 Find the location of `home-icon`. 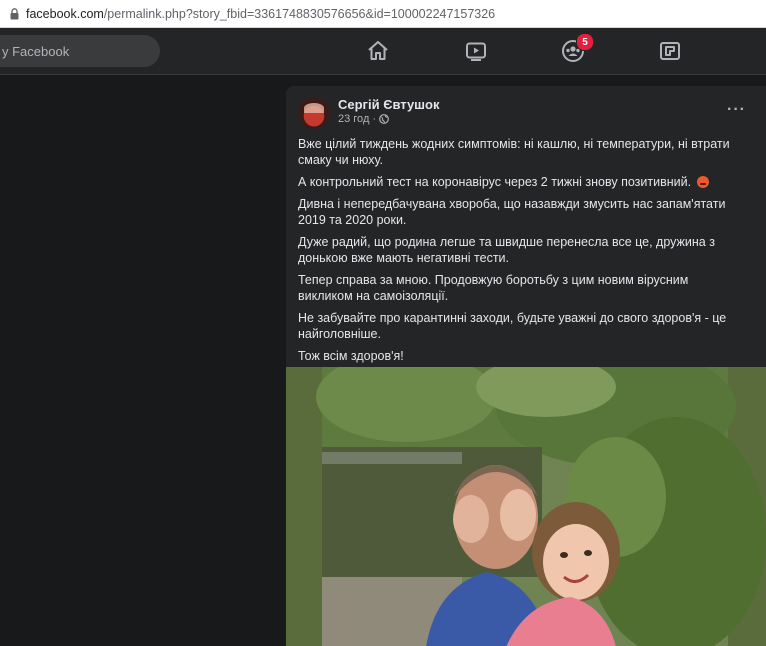

home-icon is located at coordinates (378, 51).